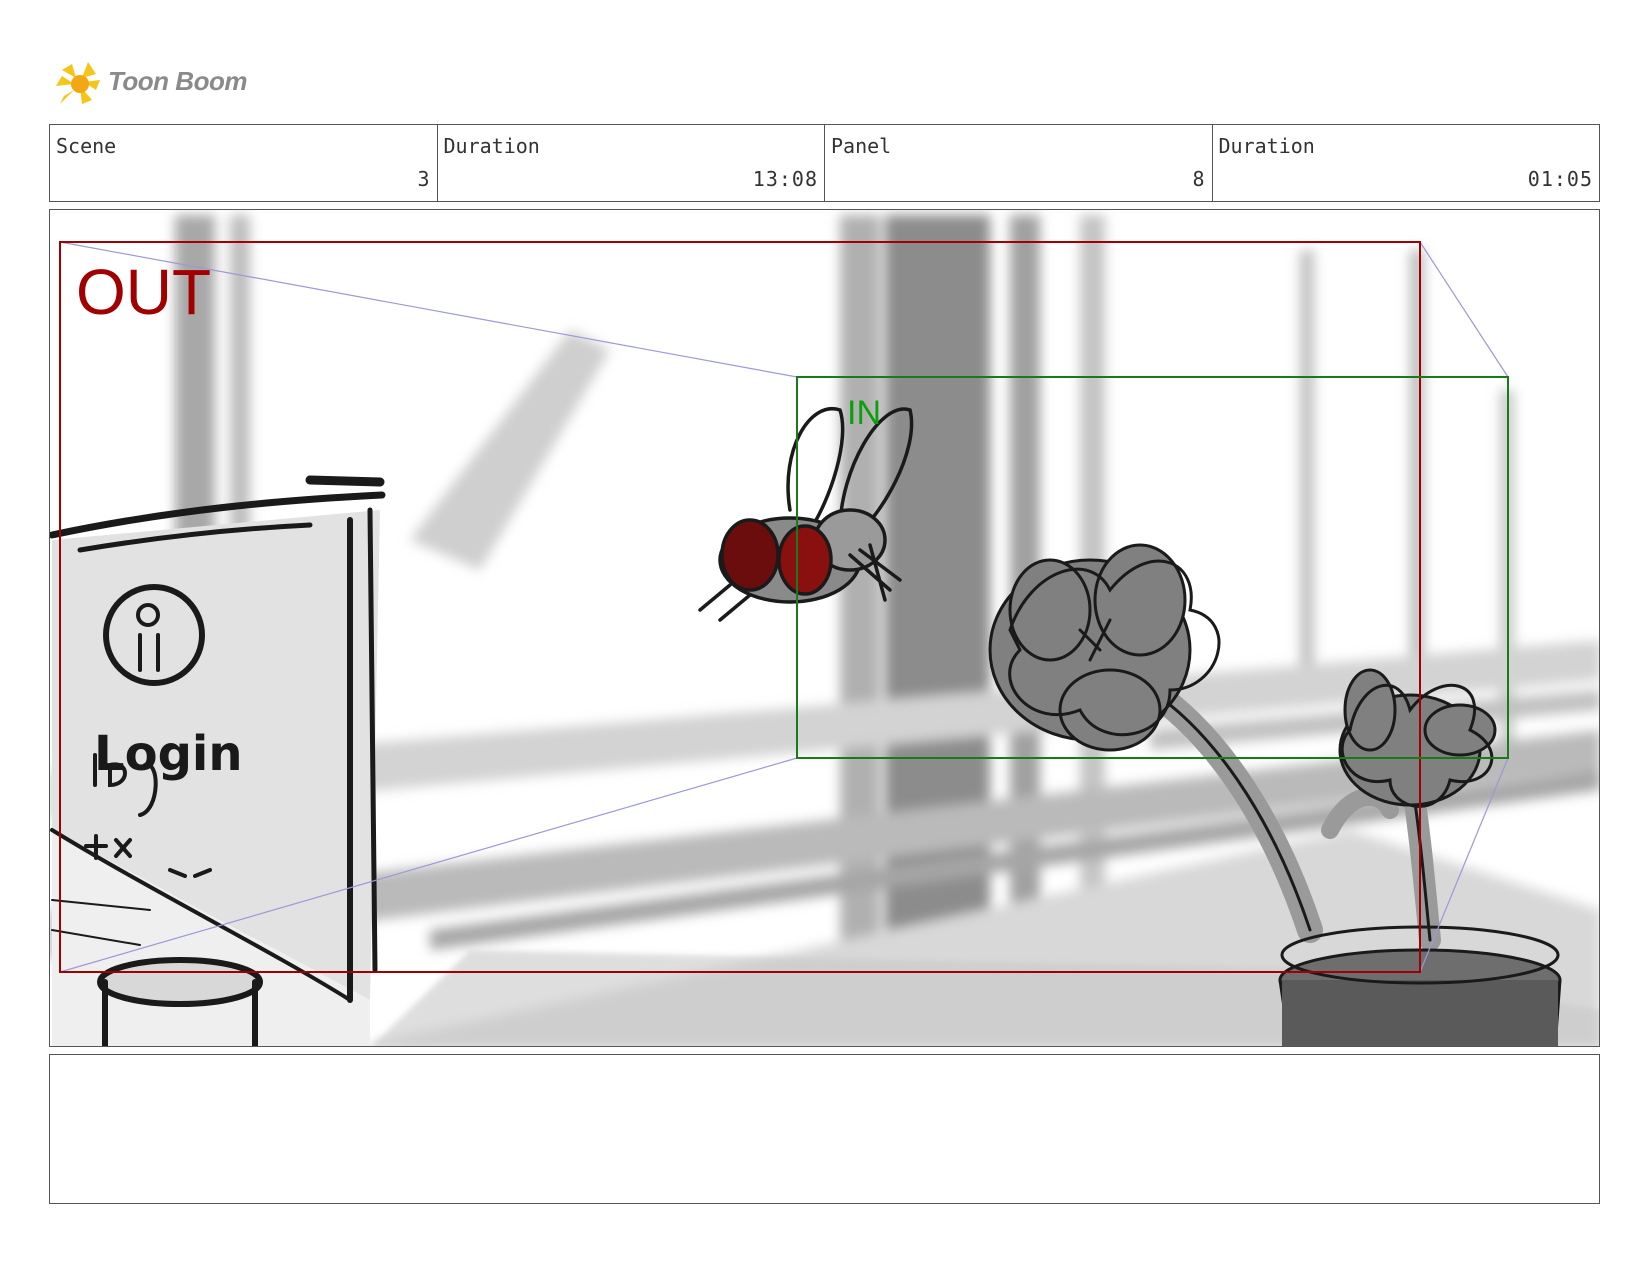 Image resolution: width=1650 pixels, height=1275 pixels. What do you see at coordinates (861, 146) in the screenshot?
I see `panel-label: Panel` at bounding box center [861, 146].